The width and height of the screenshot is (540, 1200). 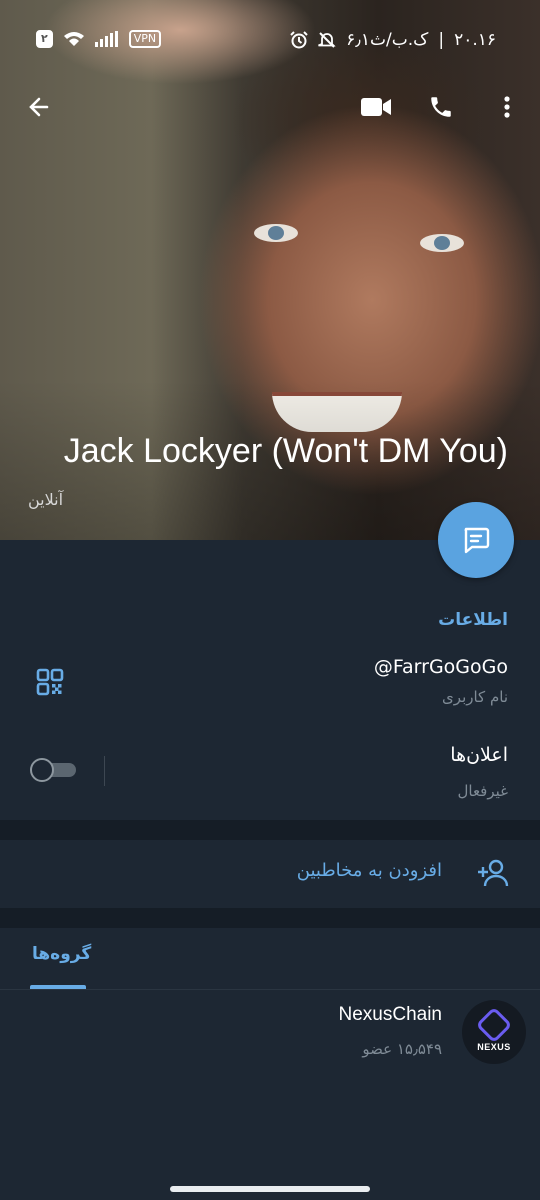 I want to click on back-button, so click(x=39, y=107).